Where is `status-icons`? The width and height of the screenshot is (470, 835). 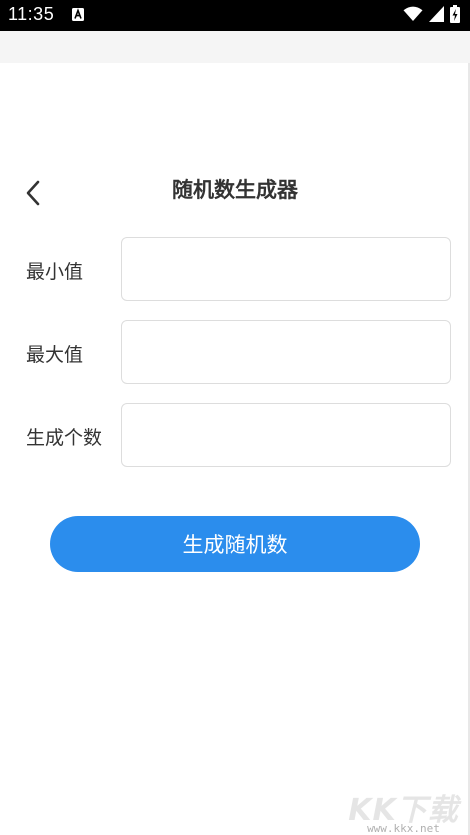 status-icons is located at coordinates (431, 14).